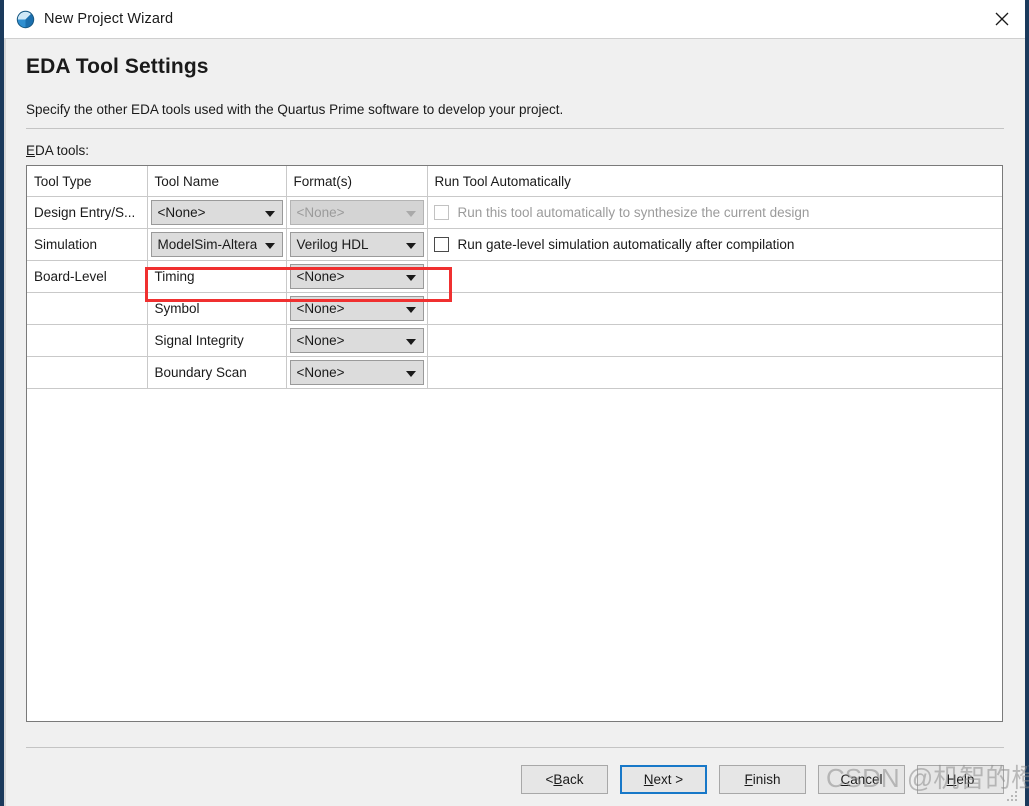 The width and height of the screenshot is (1029, 806). Describe the element at coordinates (357, 181) in the screenshot. I see `column-header-formats: Format(s)` at that location.